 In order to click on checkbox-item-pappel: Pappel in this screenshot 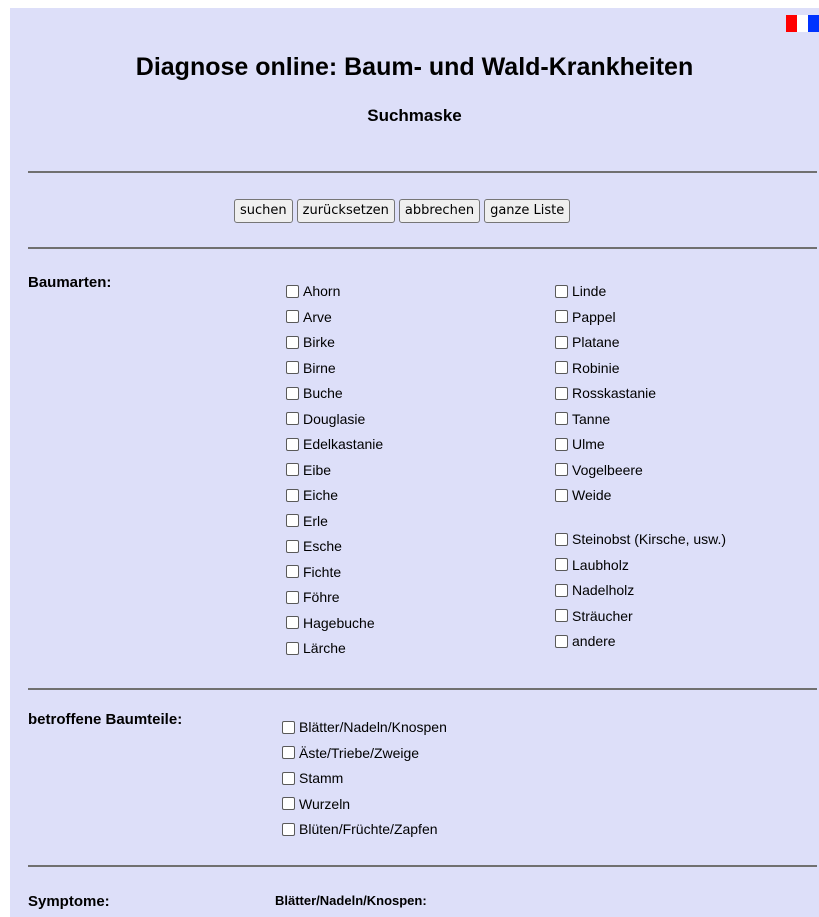, I will do `click(585, 317)`.